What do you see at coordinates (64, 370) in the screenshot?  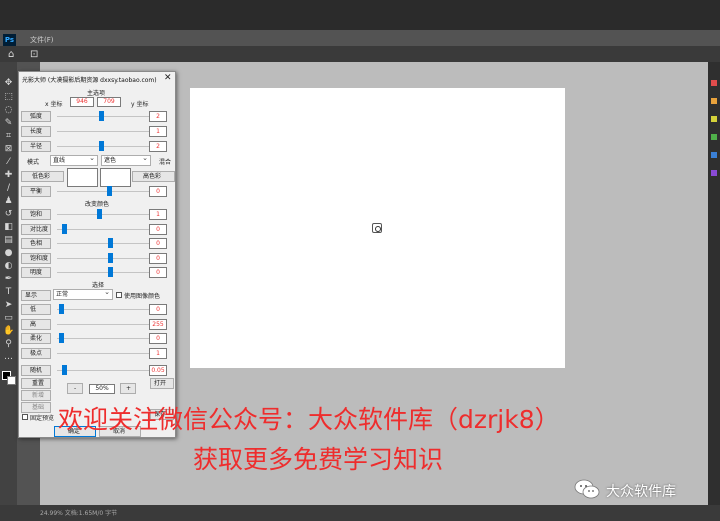 I see `random-slider-thumb` at bounding box center [64, 370].